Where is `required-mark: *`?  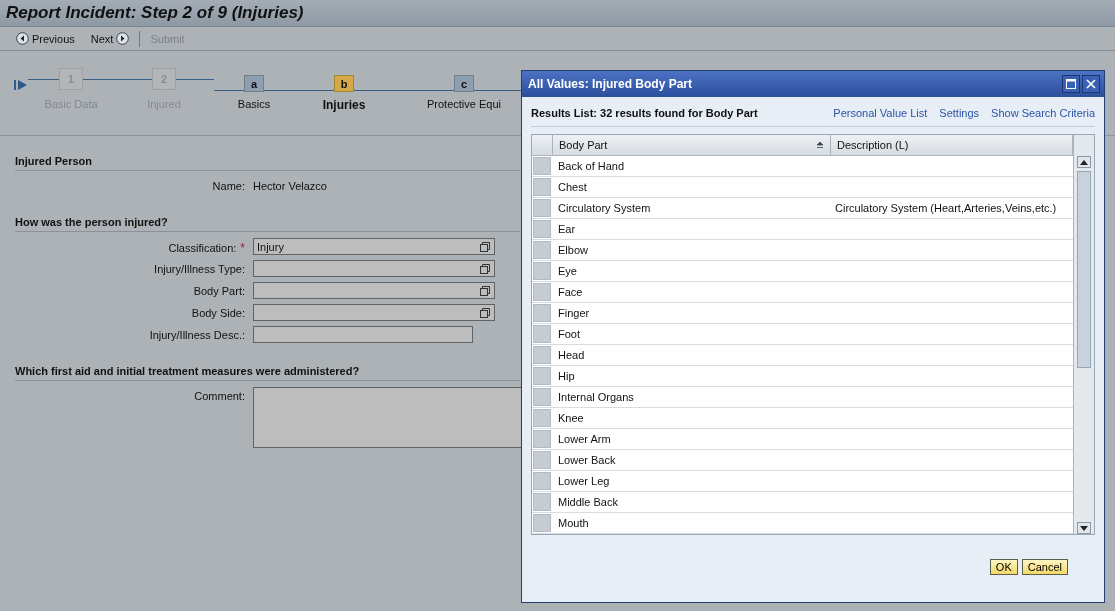 required-mark: * is located at coordinates (242, 248).